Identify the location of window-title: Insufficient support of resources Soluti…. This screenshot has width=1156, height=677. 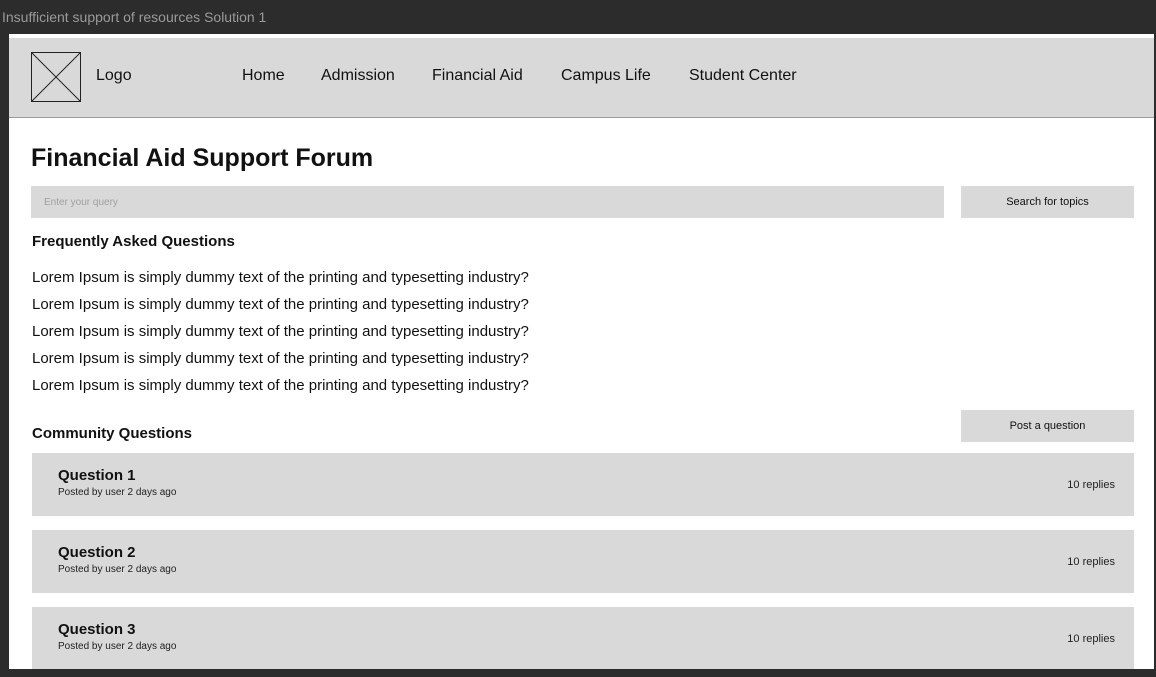
(578, 17).